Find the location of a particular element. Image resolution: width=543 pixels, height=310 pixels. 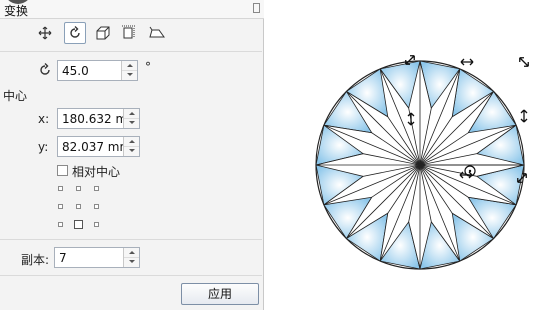

position-tool-button is located at coordinates (45, 33).